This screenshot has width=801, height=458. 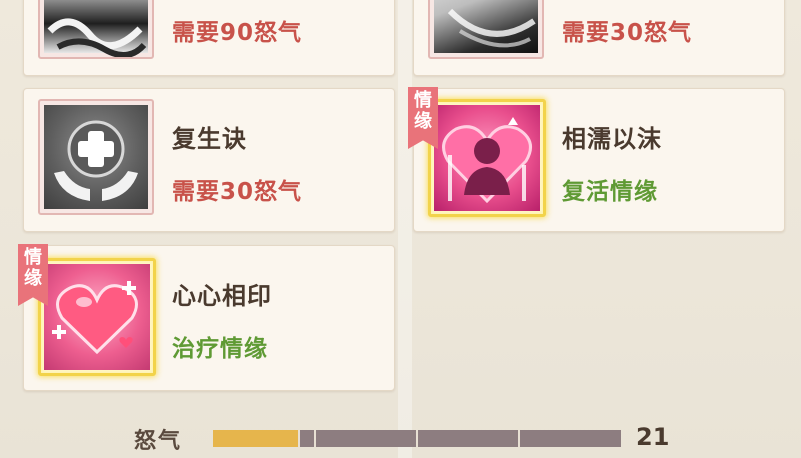 What do you see at coordinates (158, 441) in the screenshot?
I see `rage-label: 怒气` at bounding box center [158, 441].